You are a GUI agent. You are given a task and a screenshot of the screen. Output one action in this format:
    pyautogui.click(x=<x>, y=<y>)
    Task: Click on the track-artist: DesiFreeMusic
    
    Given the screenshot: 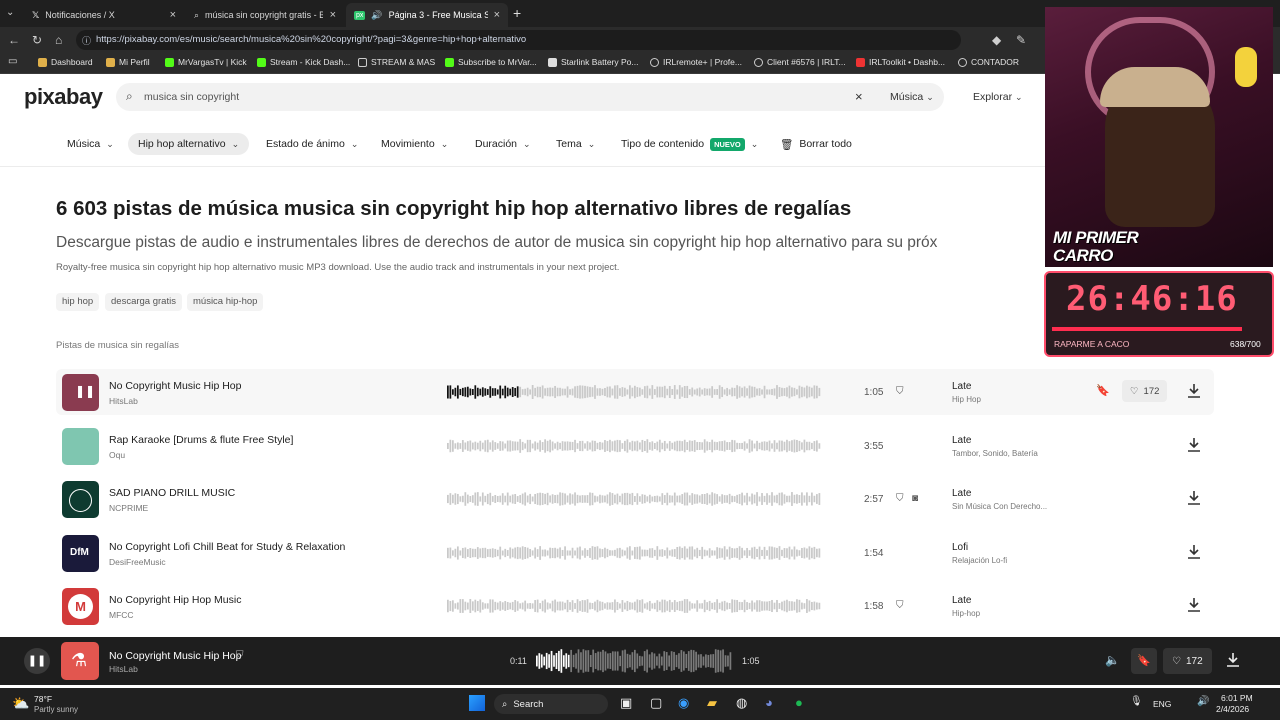 What is the action you would take?
    pyautogui.click(x=137, y=562)
    